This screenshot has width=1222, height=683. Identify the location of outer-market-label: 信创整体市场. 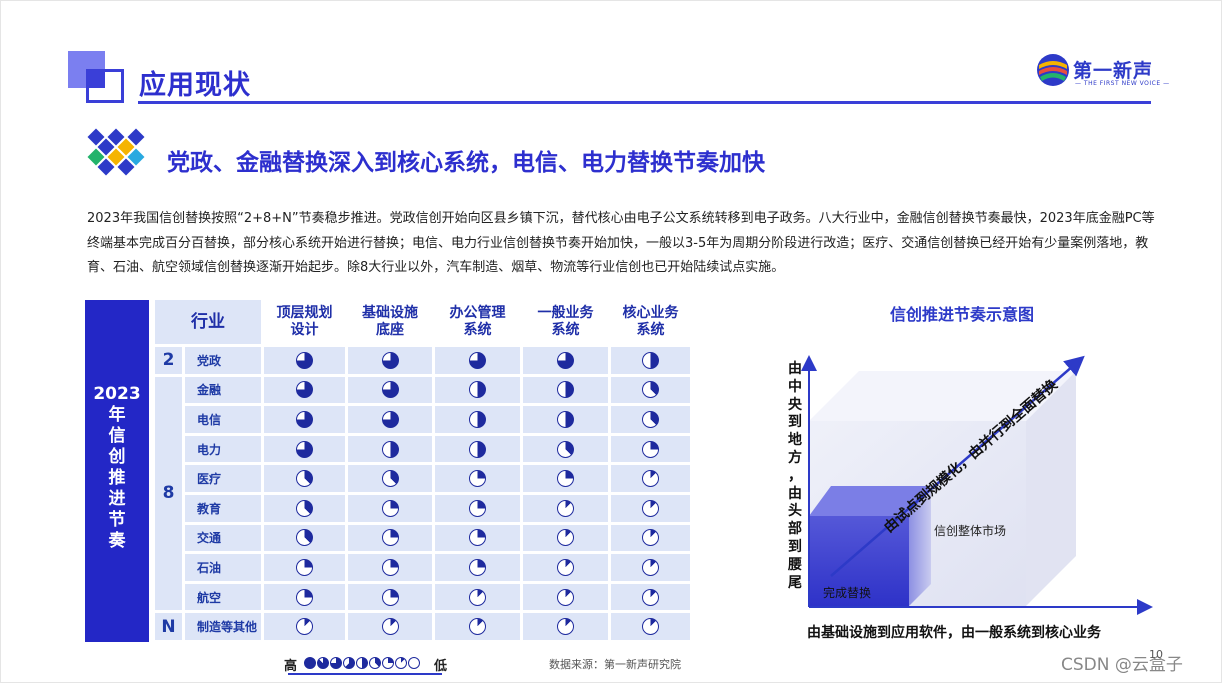
(970, 530).